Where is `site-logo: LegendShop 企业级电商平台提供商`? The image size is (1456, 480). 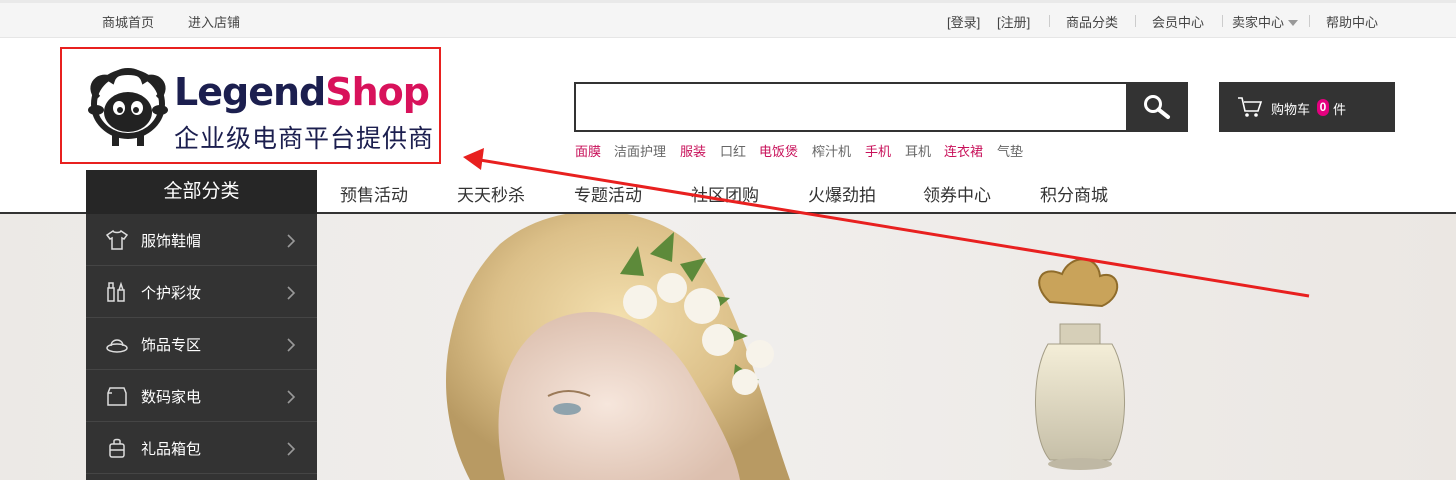 site-logo: LegendShop 企业级电商平台提供商 is located at coordinates (250, 105).